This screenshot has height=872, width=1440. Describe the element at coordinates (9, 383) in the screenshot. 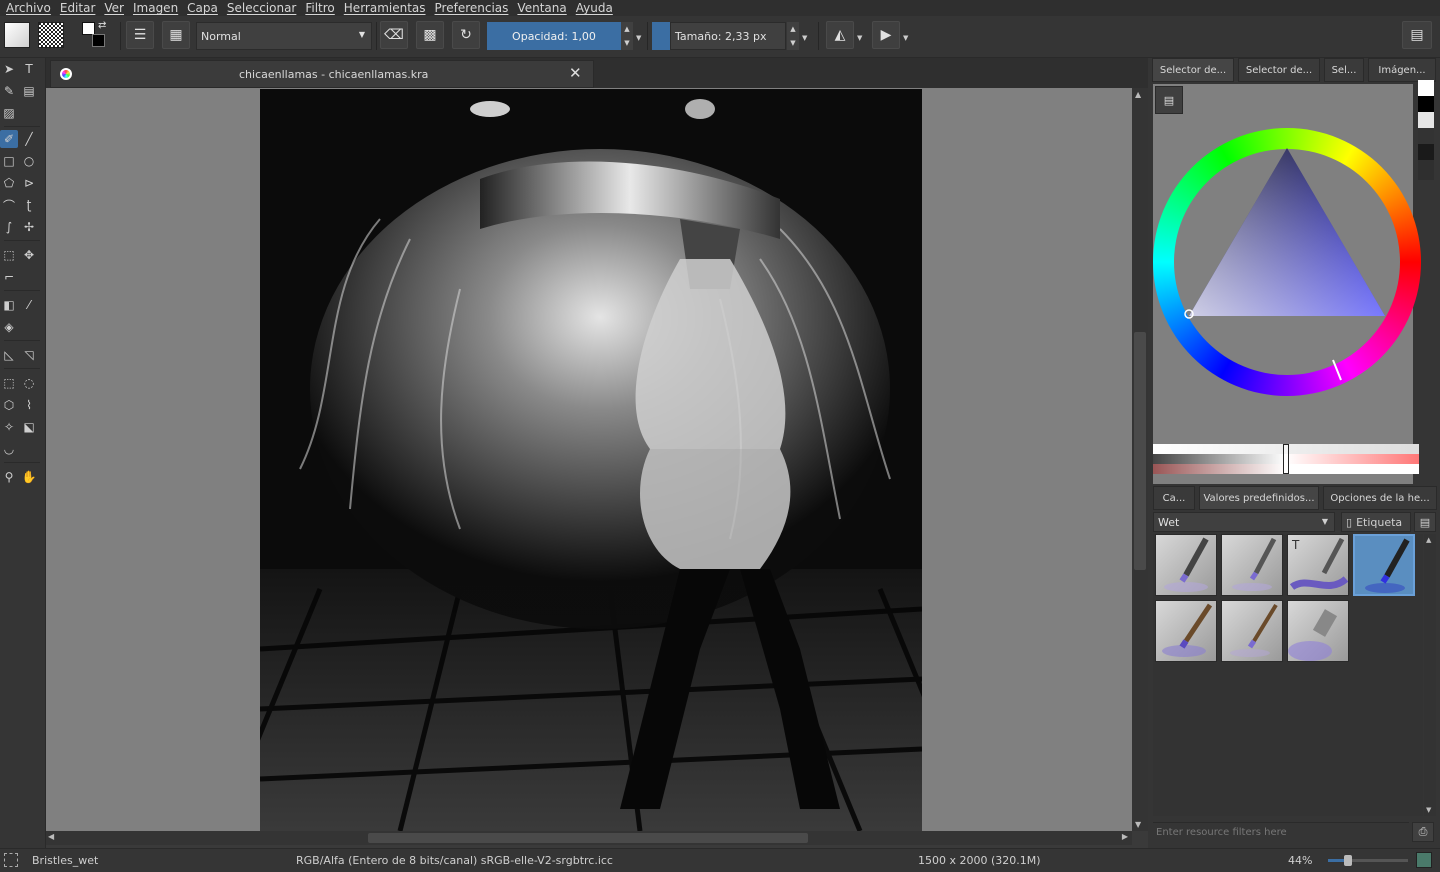

I see `rectangular-selection-tool-icon: ⬚` at that location.